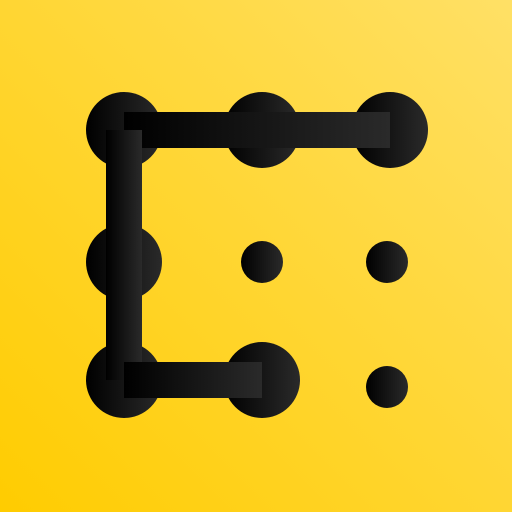 Image resolution: width=512 pixels, height=512 pixels. Describe the element at coordinates (124, 255) in the screenshot. I see `blob-left-bridge` at that location.